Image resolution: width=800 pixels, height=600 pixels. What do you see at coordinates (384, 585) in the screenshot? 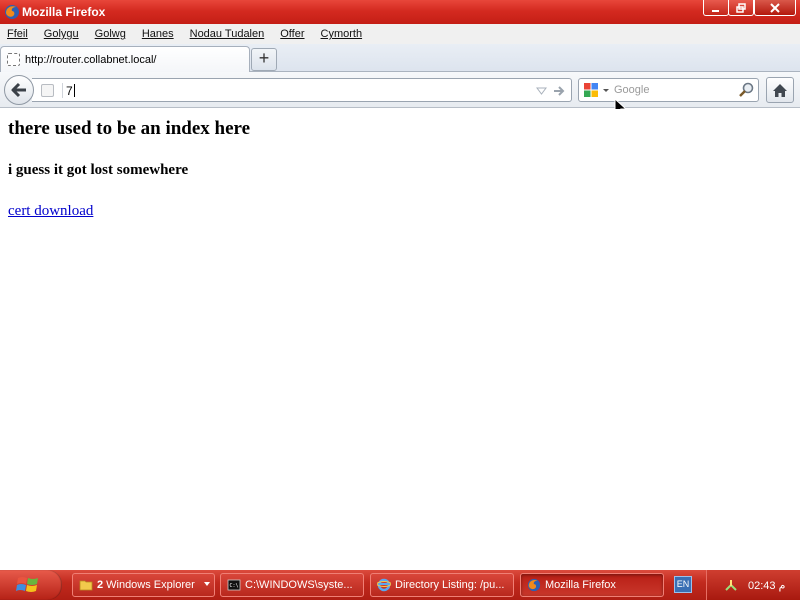
I see `ie-icon` at bounding box center [384, 585].